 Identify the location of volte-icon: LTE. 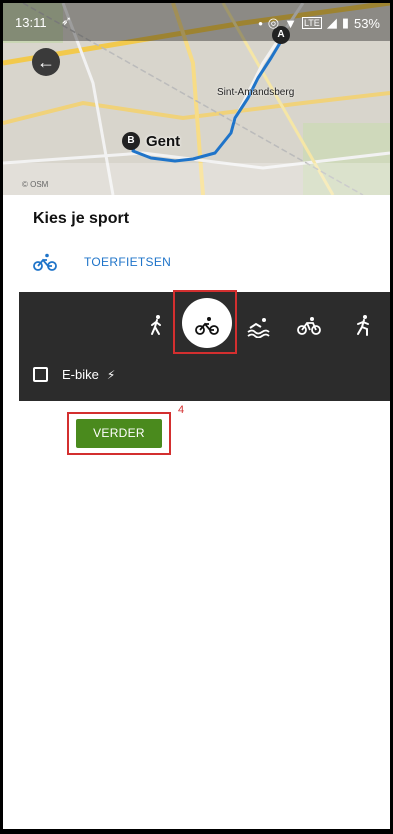
(311, 23).